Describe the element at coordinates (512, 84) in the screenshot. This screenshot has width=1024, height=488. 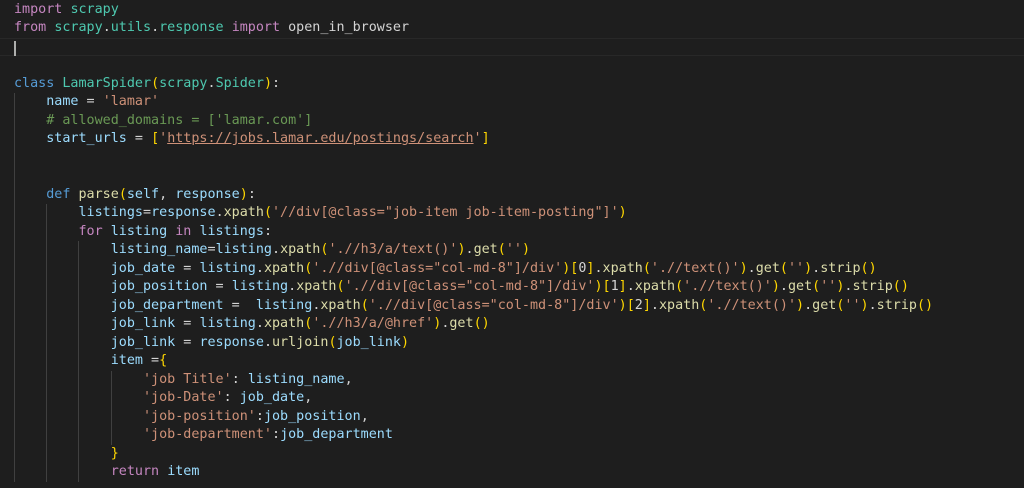
I see `code-line: class LamarSpider(scrapy.Spider):` at that location.